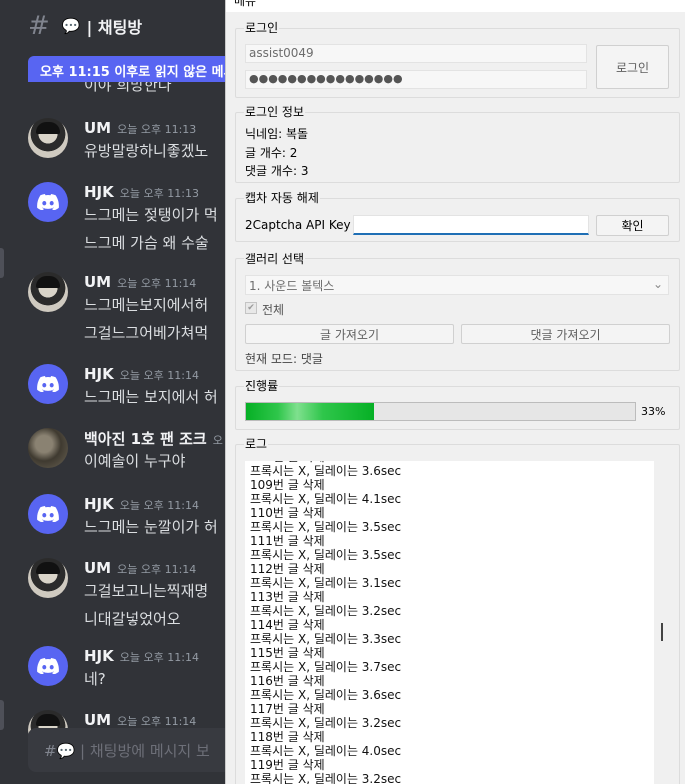  Describe the element at coordinates (326, 667) in the screenshot. I see `log-line: 프록시는 X, 딜레이는 3.7sec` at that location.